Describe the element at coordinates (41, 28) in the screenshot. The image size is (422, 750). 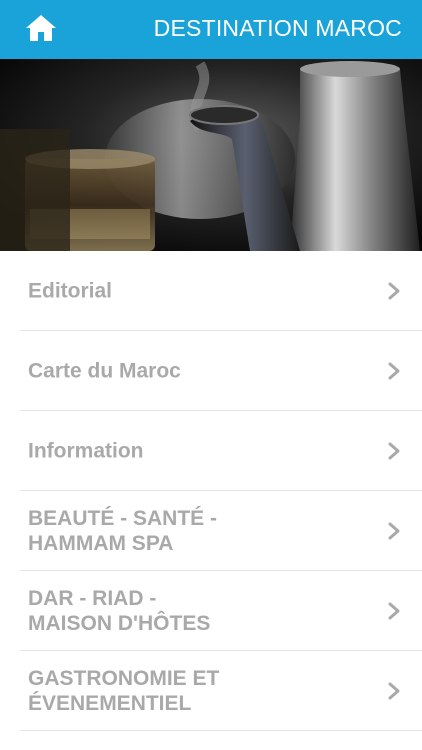
I see `home-icon` at that location.